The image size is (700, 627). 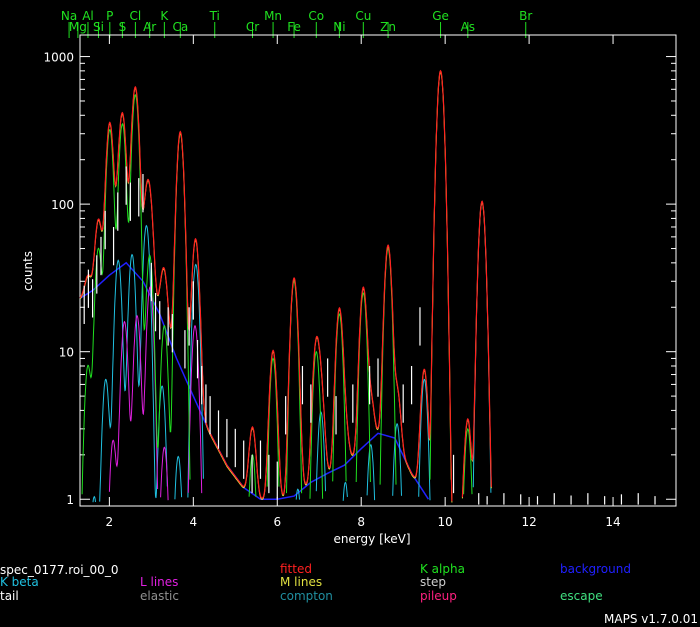 What do you see at coordinates (440, 16) in the screenshot?
I see `element-marker-label: Ge` at bounding box center [440, 16].